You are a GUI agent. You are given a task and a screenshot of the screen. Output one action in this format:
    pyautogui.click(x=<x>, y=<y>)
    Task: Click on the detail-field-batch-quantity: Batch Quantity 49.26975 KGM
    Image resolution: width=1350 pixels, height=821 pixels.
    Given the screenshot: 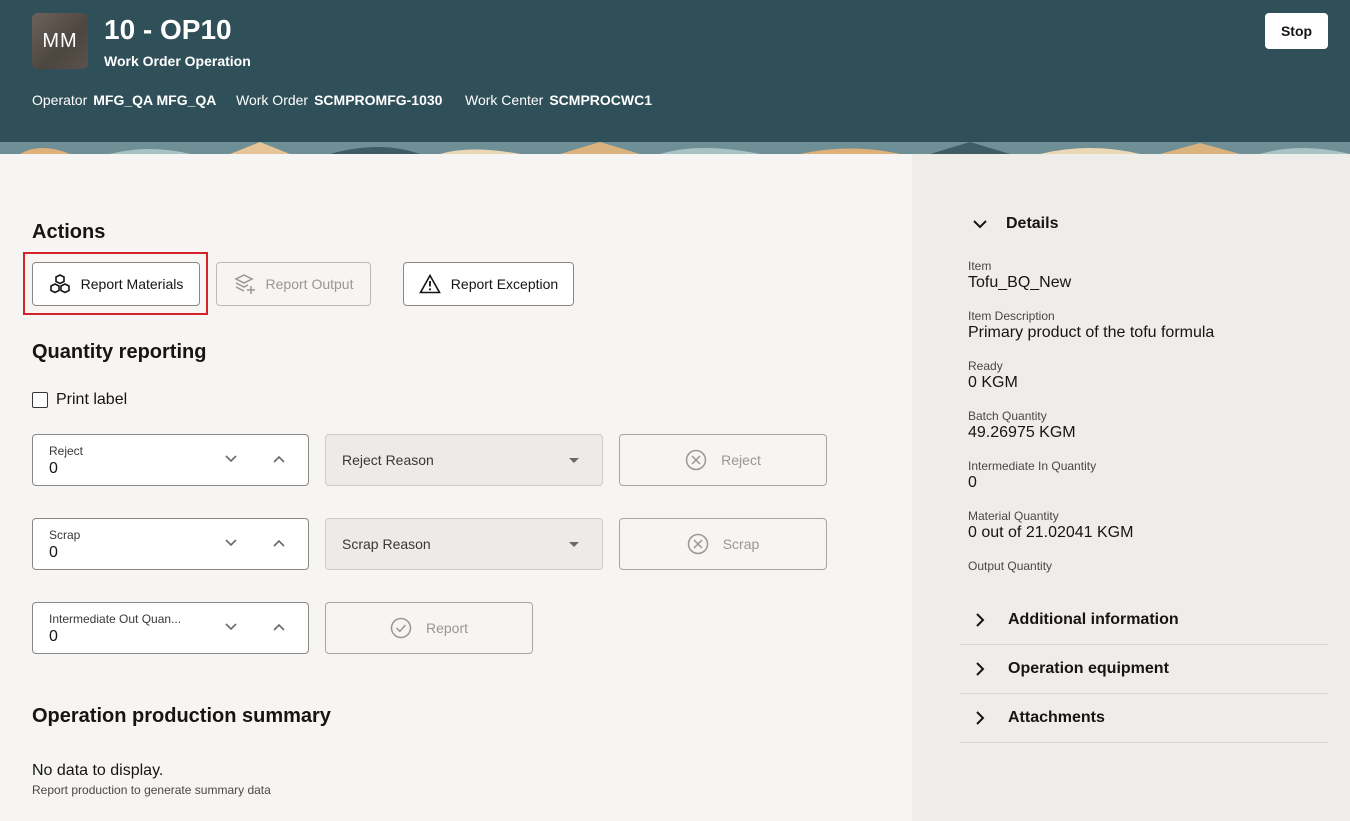 What is the action you would take?
    pyautogui.click(x=1022, y=425)
    